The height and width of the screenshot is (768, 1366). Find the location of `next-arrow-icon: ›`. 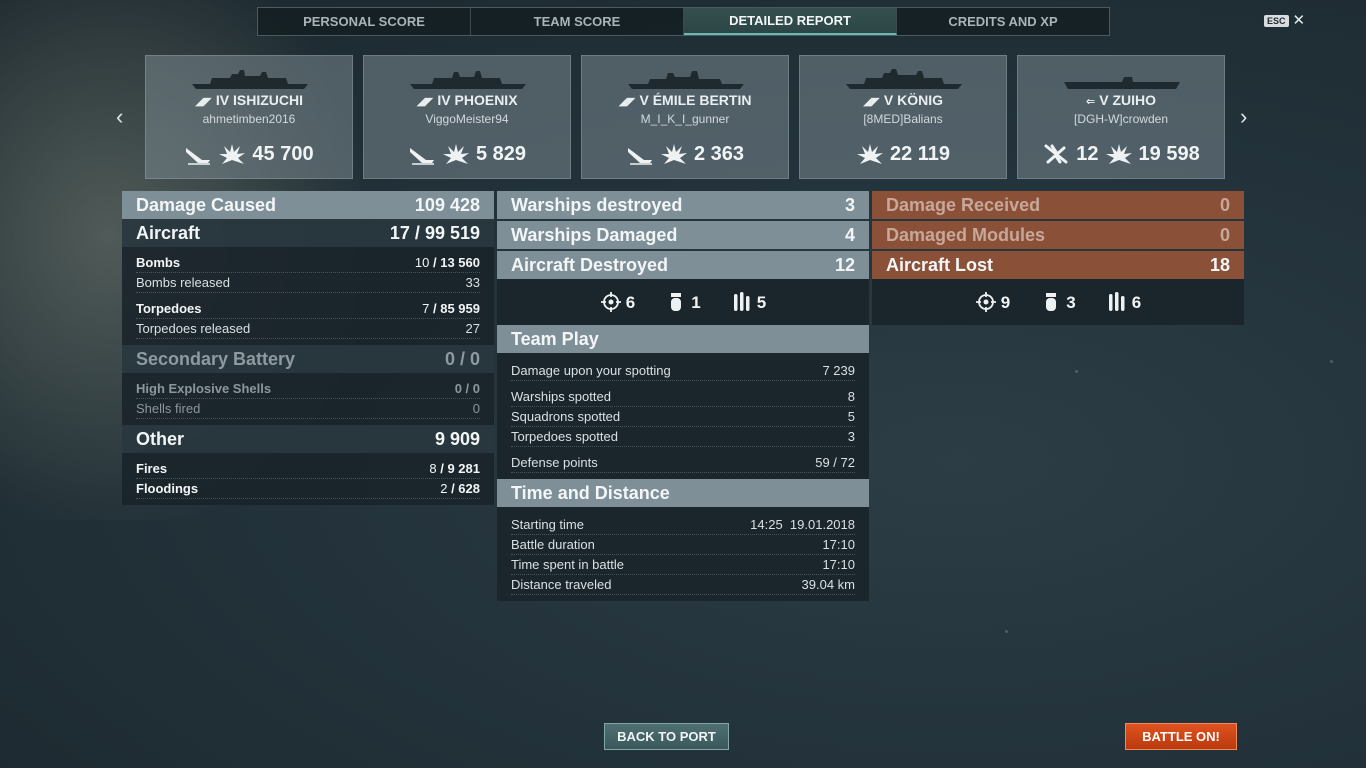

next-arrow-icon: › is located at coordinates (1243, 117).